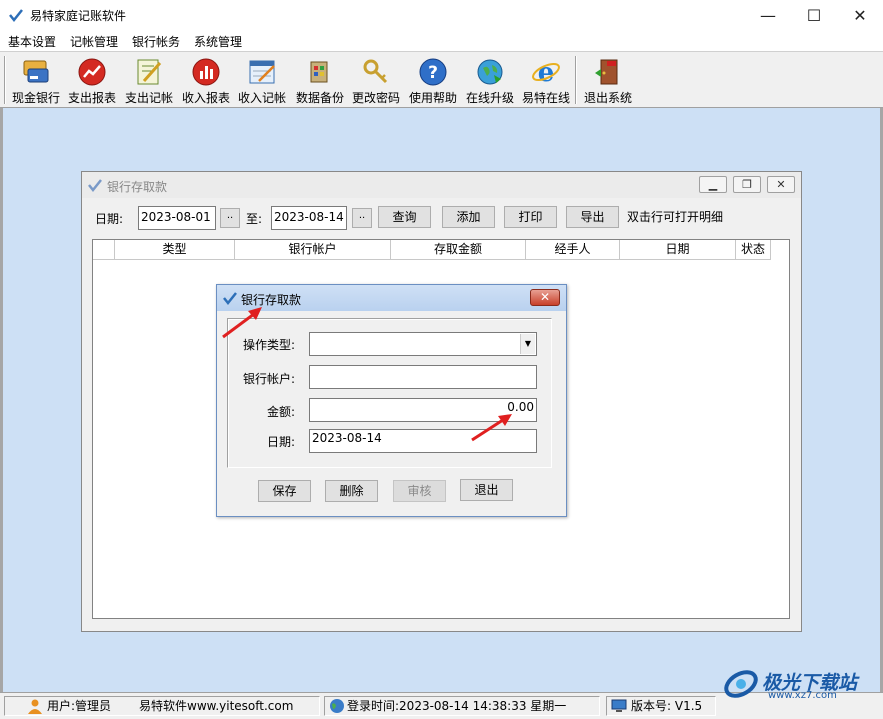 The width and height of the screenshot is (883, 719). Describe the element at coordinates (313, 250) in the screenshot. I see `column-header-bank-account: 银行帐户` at that location.